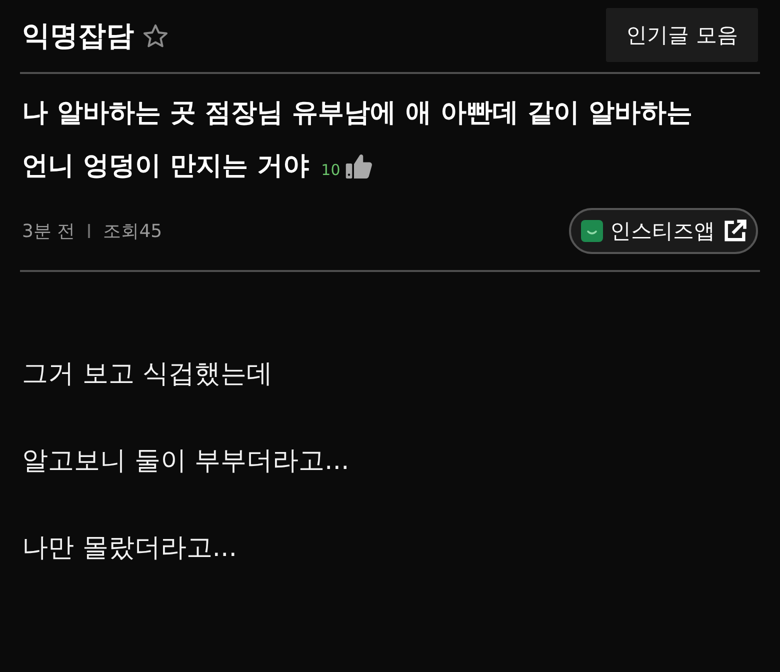 The image size is (780, 672). I want to click on star-icon, so click(155, 36).